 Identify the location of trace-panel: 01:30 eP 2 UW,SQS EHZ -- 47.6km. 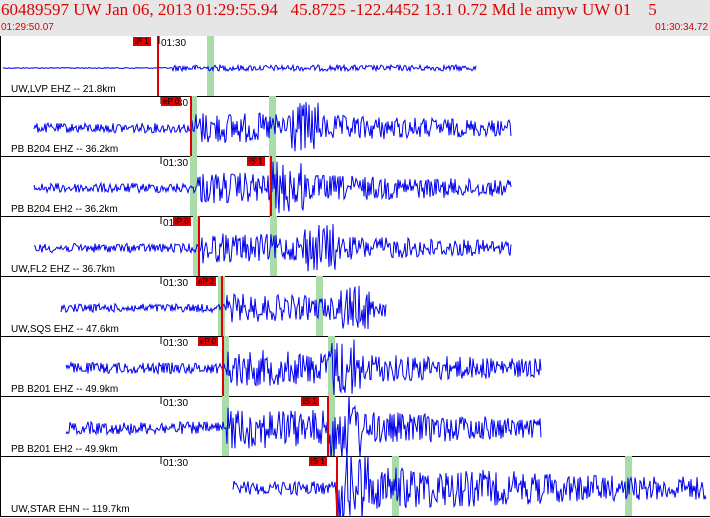
(355, 306).